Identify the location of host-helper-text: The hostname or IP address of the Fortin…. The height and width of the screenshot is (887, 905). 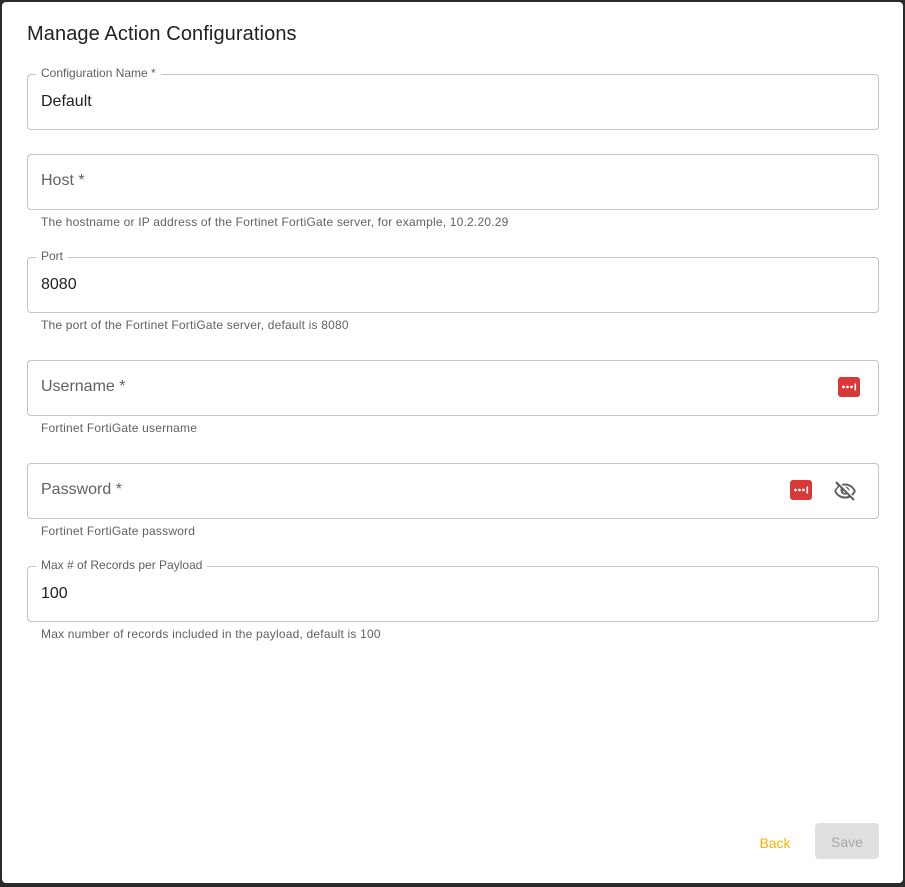
(275, 222).